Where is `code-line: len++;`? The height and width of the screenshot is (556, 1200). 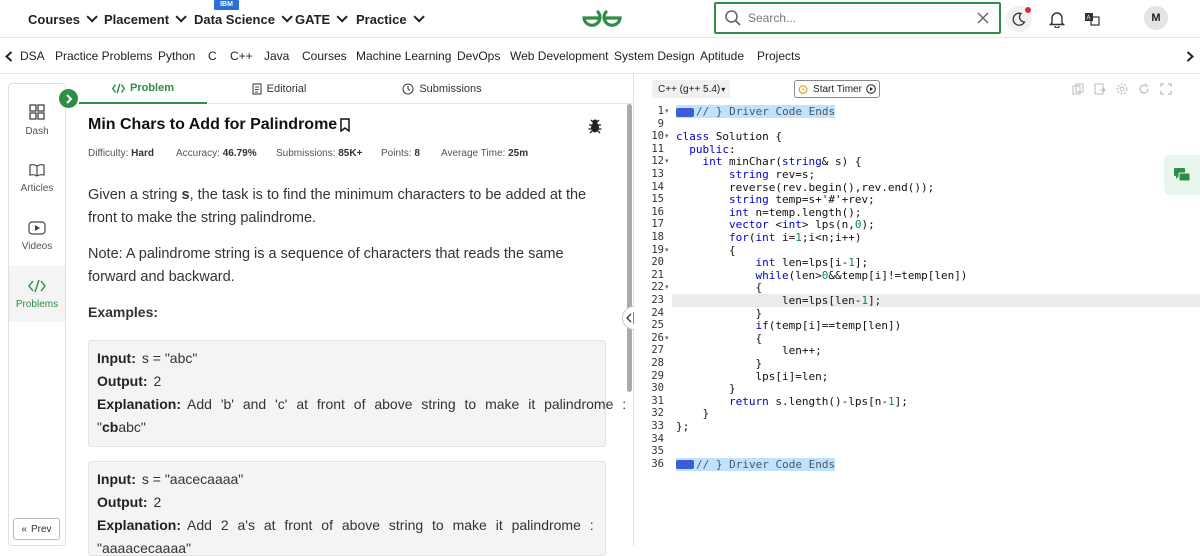 code-line: len++; is located at coordinates (749, 351).